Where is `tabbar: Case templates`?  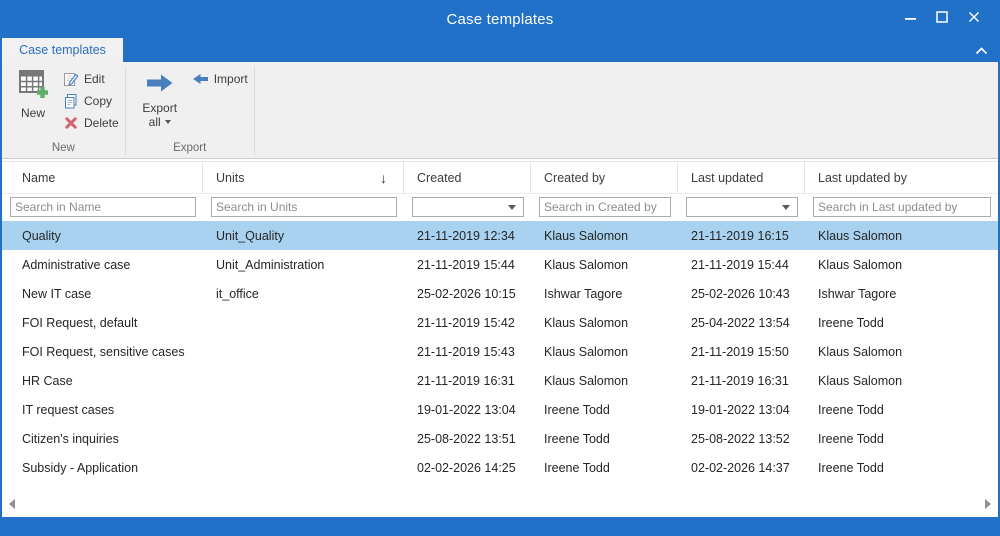 tabbar: Case templates is located at coordinates (500, 50).